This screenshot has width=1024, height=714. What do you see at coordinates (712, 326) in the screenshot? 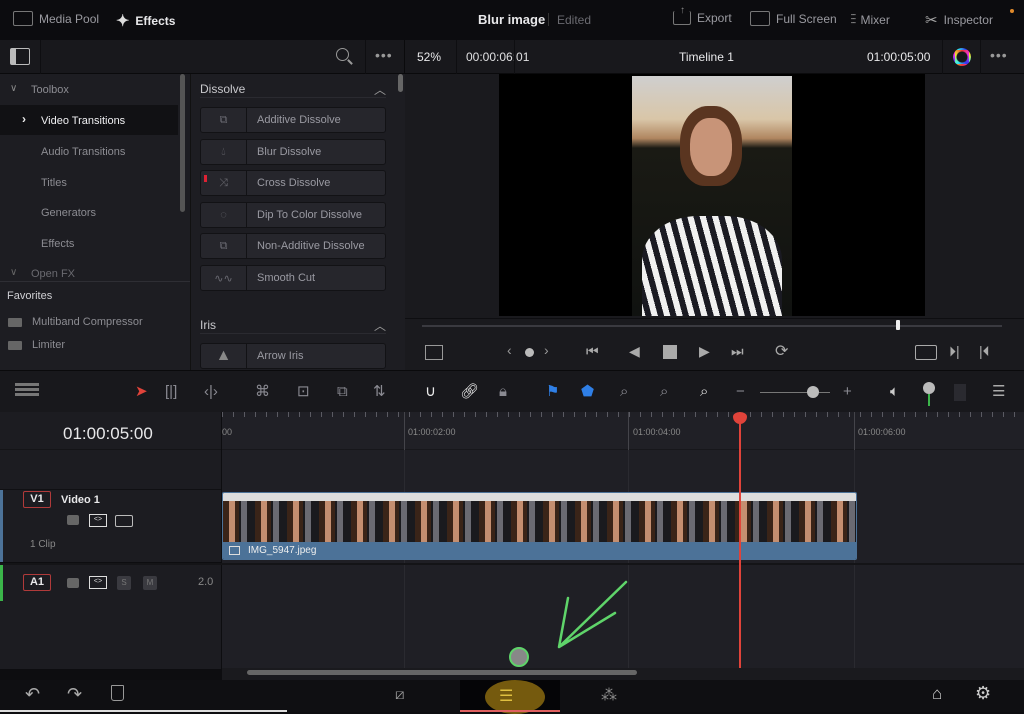
I see `scrub-bar` at bounding box center [712, 326].